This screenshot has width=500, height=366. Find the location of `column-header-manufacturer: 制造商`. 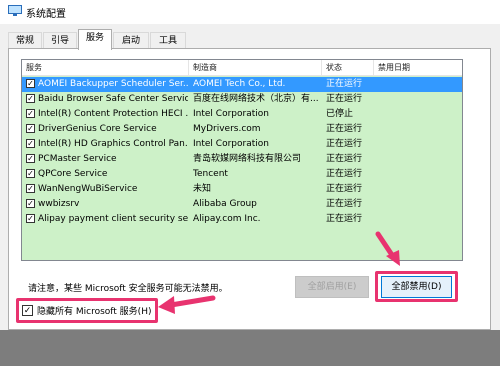

column-header-manufacturer: 制造商 is located at coordinates (255, 67).